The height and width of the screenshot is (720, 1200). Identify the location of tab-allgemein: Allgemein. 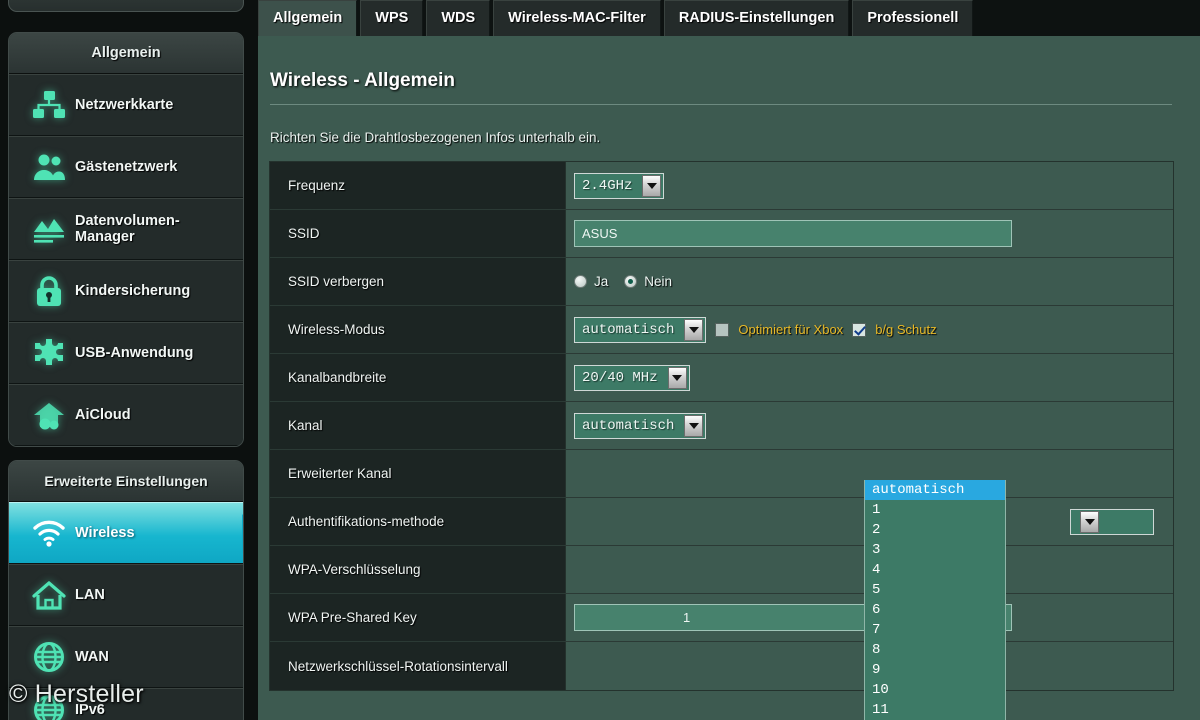
(308, 18).